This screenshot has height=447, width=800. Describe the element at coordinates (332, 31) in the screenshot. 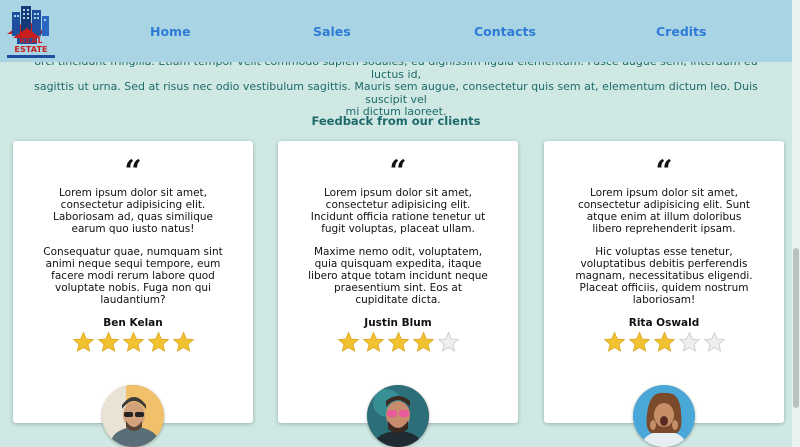

I see `nav-sales: Sales` at that location.